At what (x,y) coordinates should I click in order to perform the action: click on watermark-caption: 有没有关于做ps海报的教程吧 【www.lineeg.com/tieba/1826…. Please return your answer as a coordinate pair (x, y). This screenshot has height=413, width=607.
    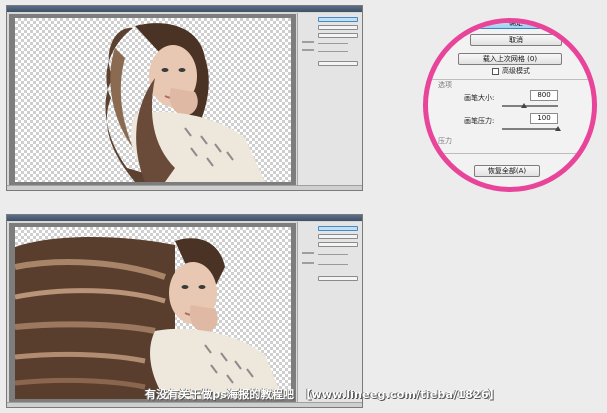
    Looking at the image, I should click on (322, 394).